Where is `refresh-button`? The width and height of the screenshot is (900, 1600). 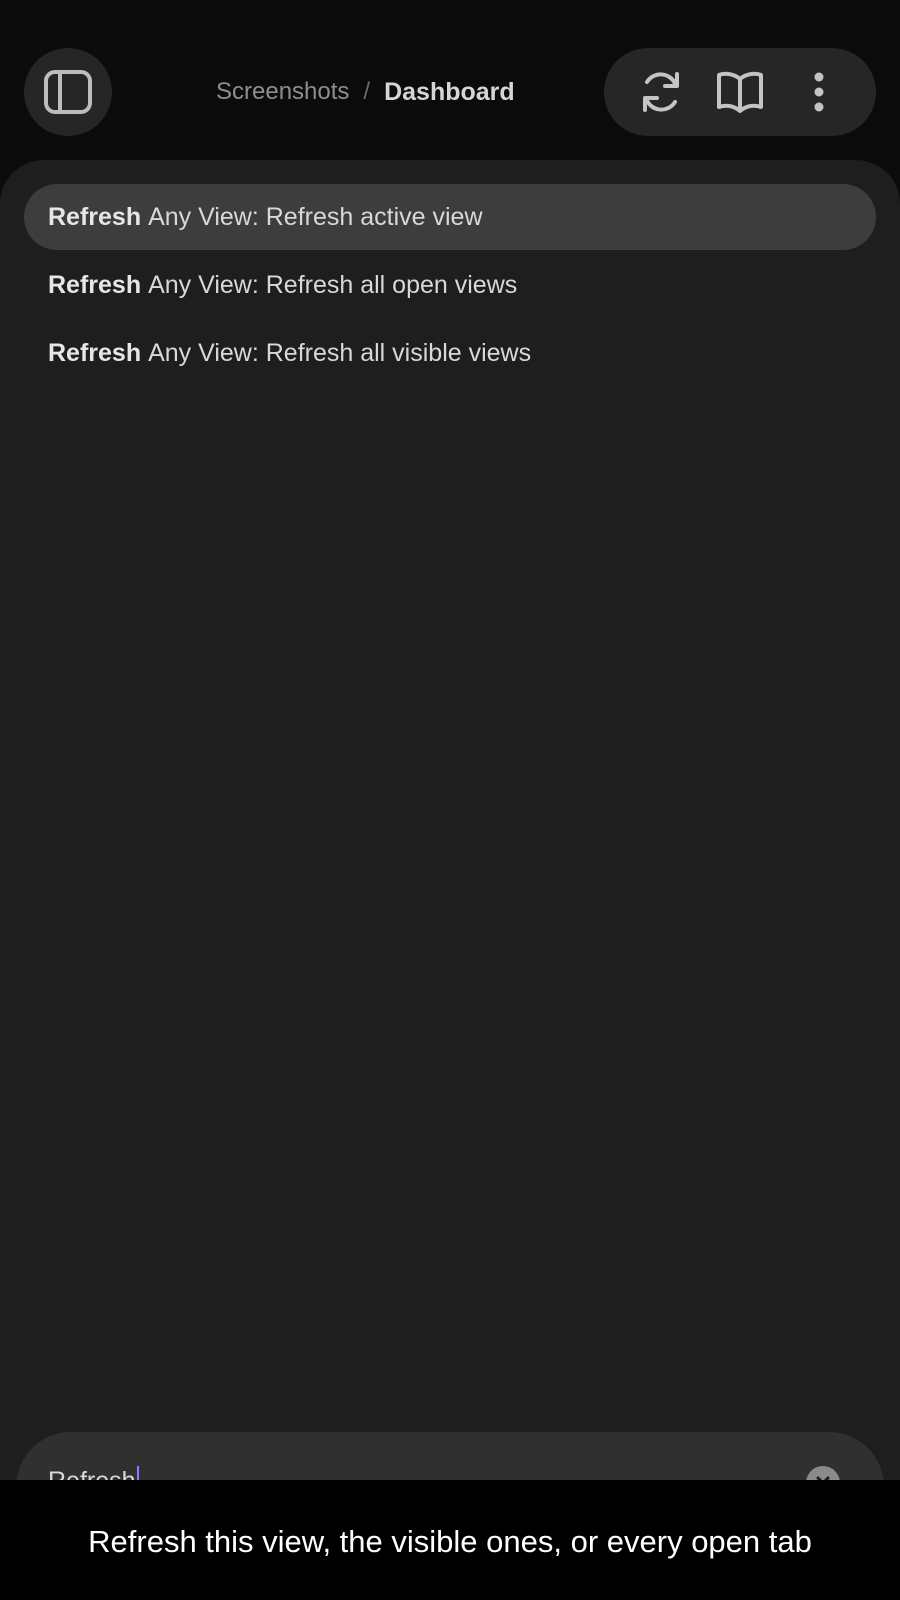 refresh-button is located at coordinates (661, 92).